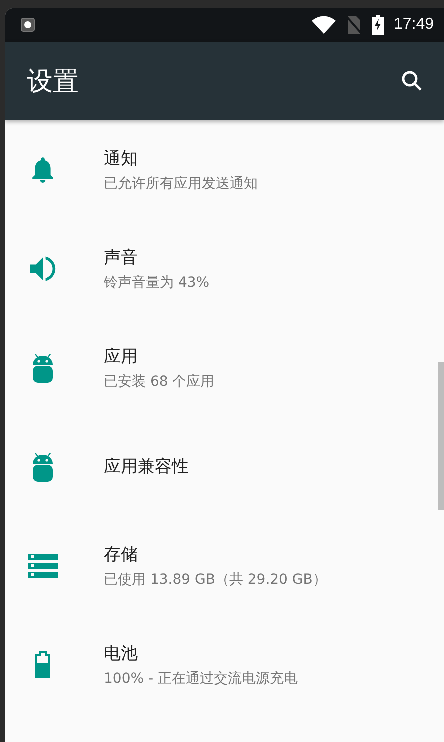  I want to click on clock-time: 17:49, so click(414, 25).